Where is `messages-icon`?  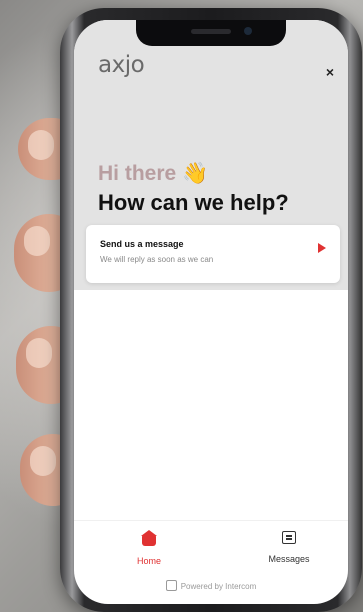 messages-icon is located at coordinates (289, 537).